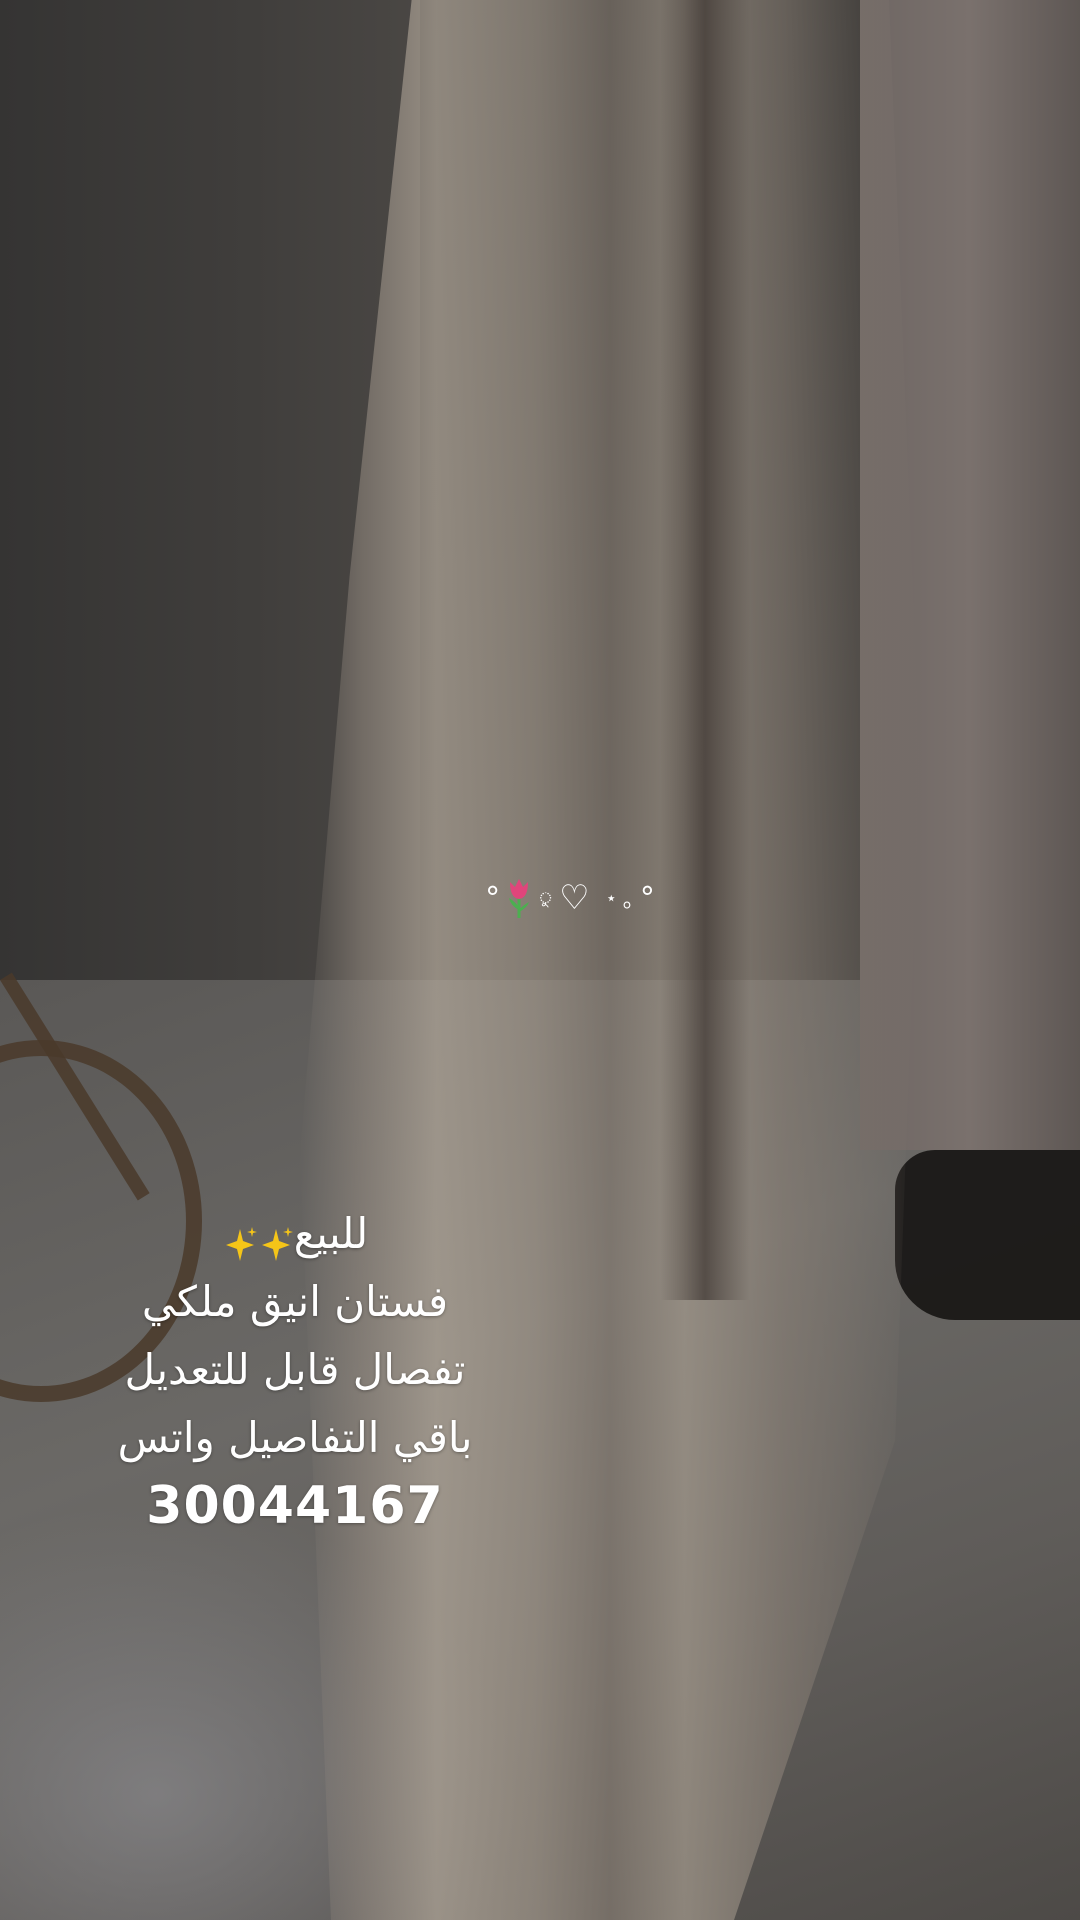  What do you see at coordinates (519, 898) in the screenshot?
I see `tulip-icon` at bounding box center [519, 898].